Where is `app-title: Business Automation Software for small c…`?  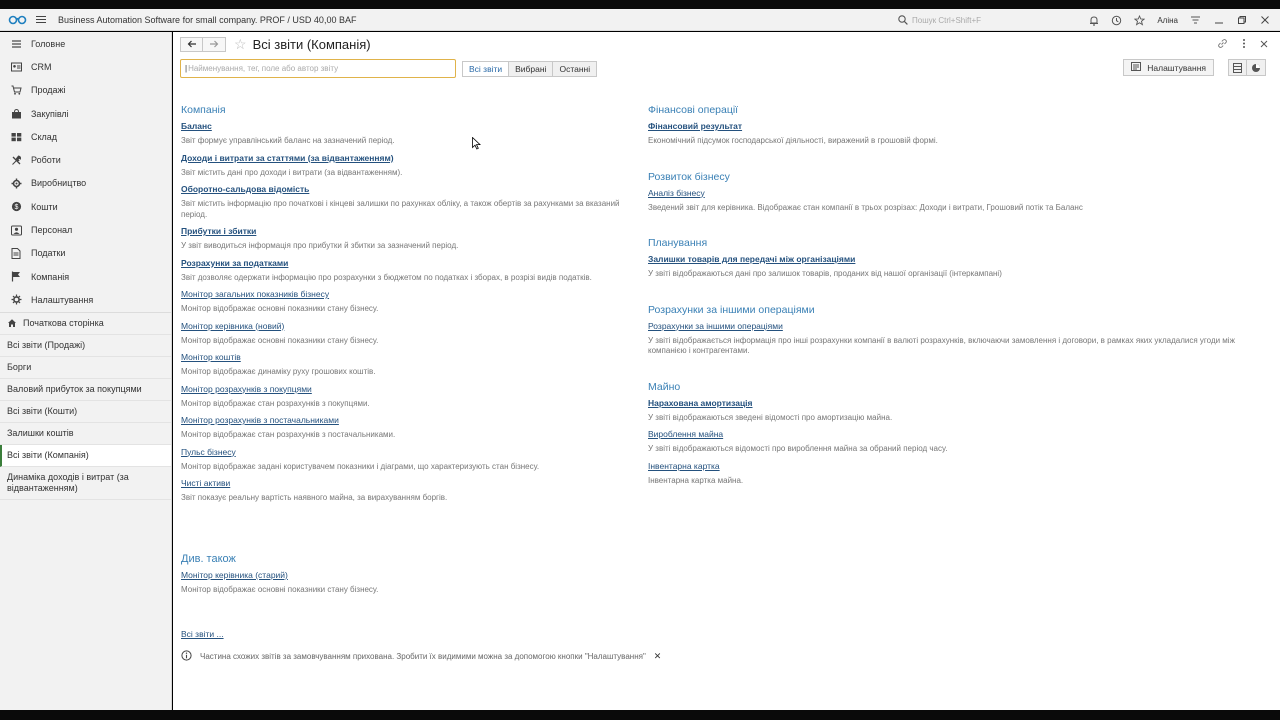
app-title: Business Automation Software for small c… is located at coordinates (207, 19).